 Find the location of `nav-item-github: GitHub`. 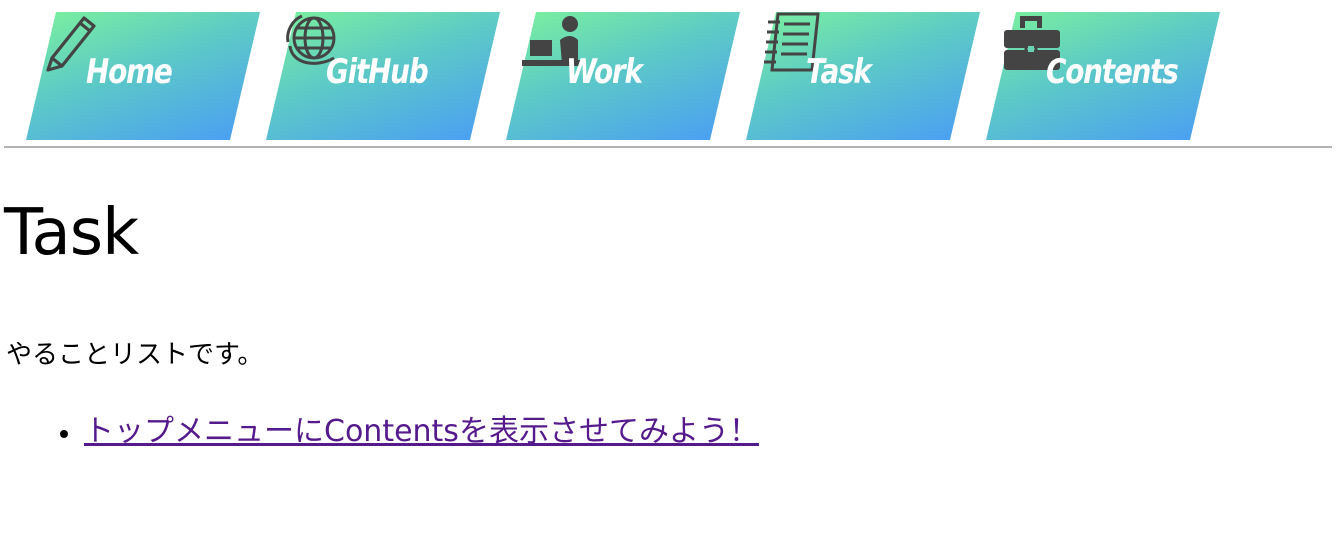

nav-item-github: GitHub is located at coordinates (383, 76).